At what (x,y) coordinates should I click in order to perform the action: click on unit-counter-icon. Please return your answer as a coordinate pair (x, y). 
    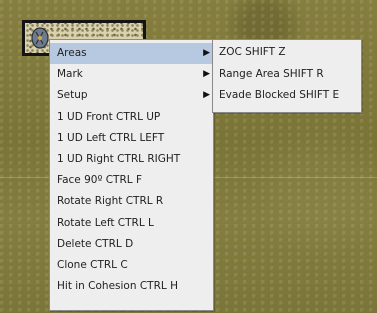
    Looking at the image, I should click on (40, 38).